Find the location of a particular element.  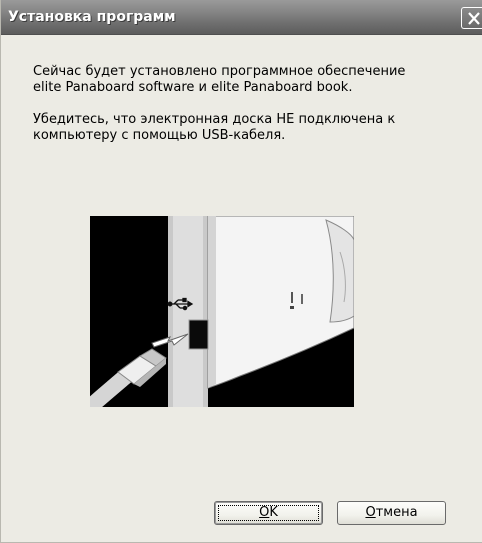

ok-button-label: OK is located at coordinates (268, 512).